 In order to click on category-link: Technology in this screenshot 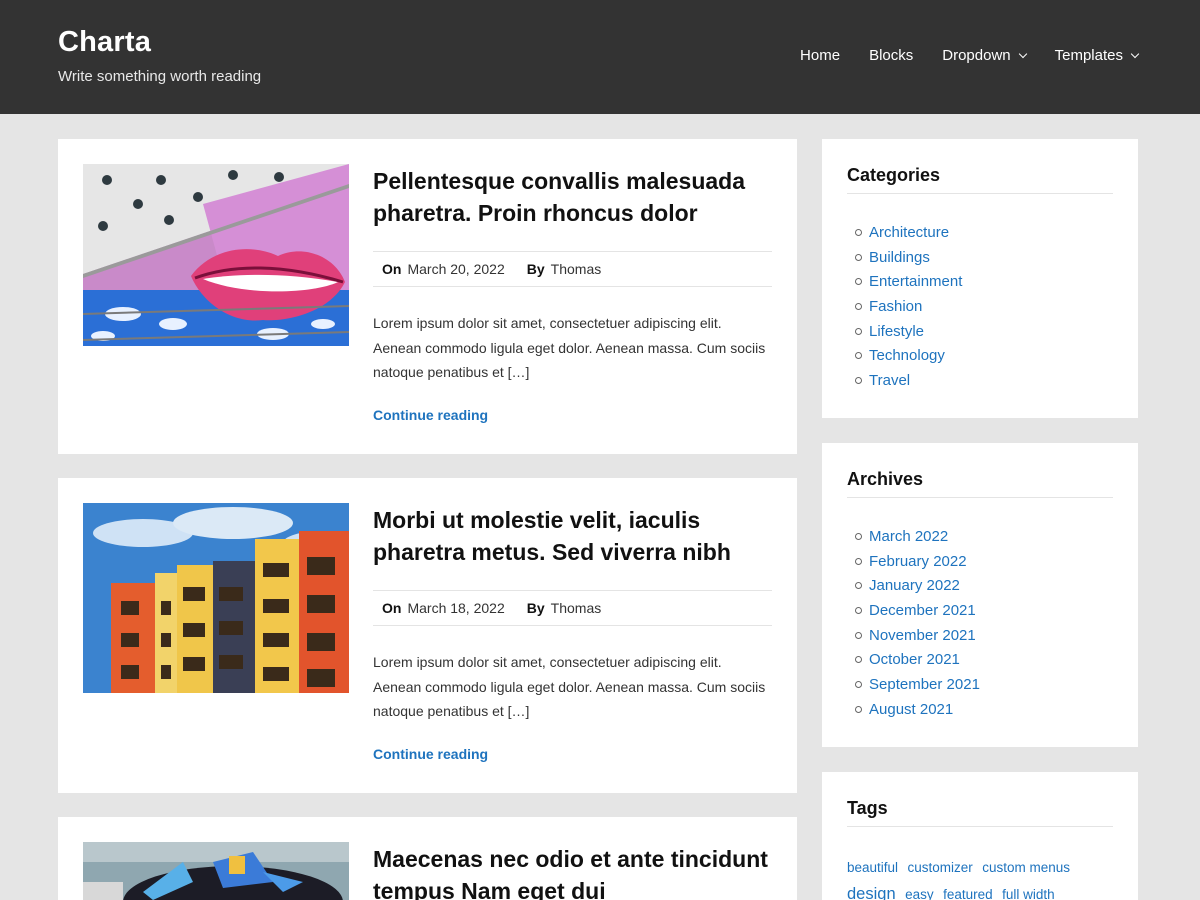, I will do `click(980, 355)`.